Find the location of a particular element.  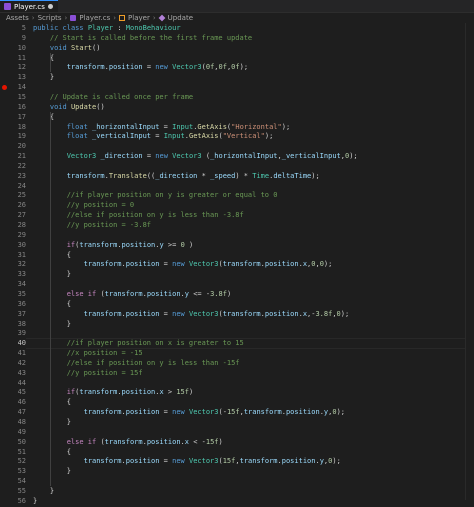

method-icon is located at coordinates (162, 18).